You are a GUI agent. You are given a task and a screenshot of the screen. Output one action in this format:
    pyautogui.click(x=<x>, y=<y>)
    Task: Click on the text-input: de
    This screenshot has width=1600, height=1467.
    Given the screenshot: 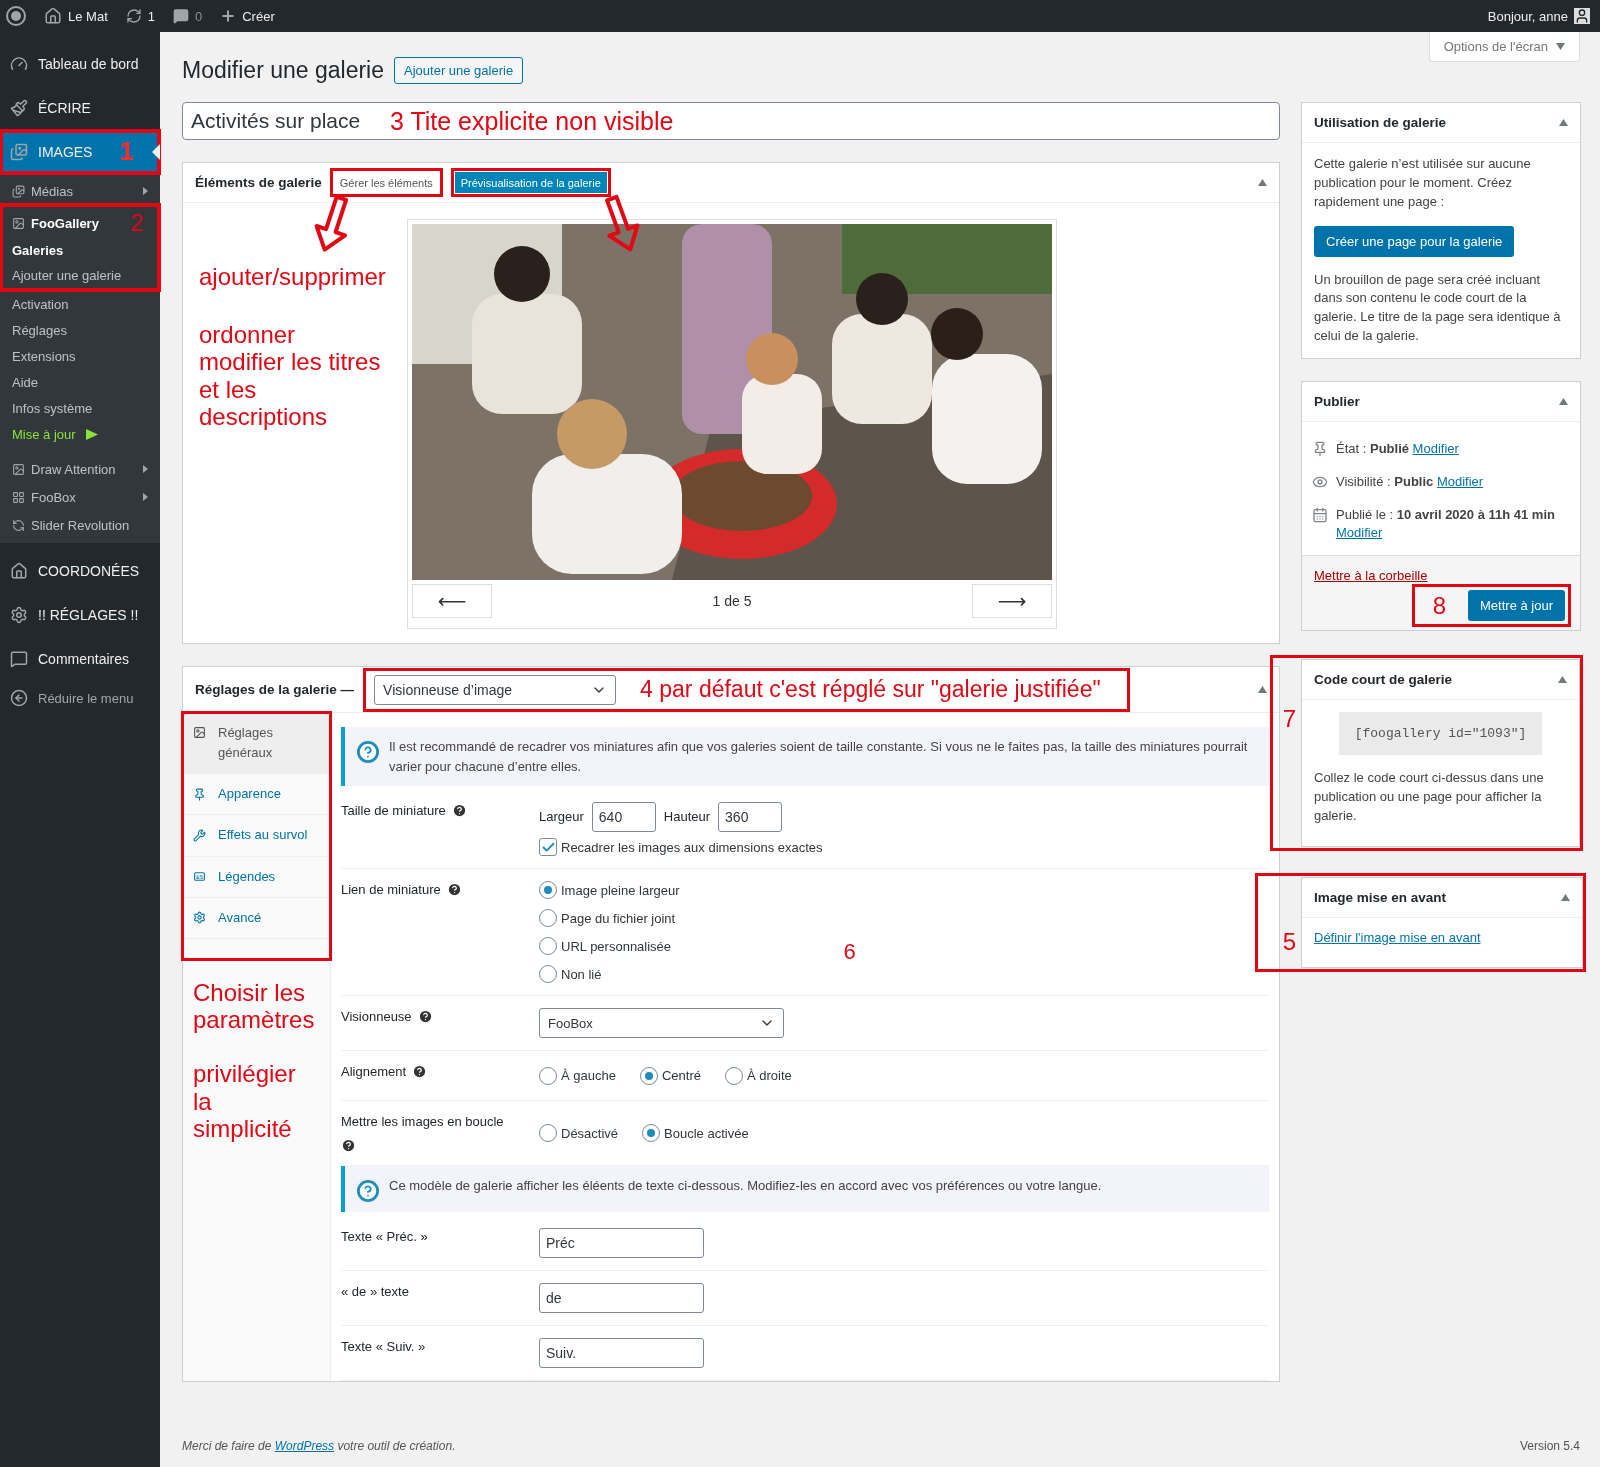 What is the action you would take?
    pyautogui.click(x=621, y=1298)
    